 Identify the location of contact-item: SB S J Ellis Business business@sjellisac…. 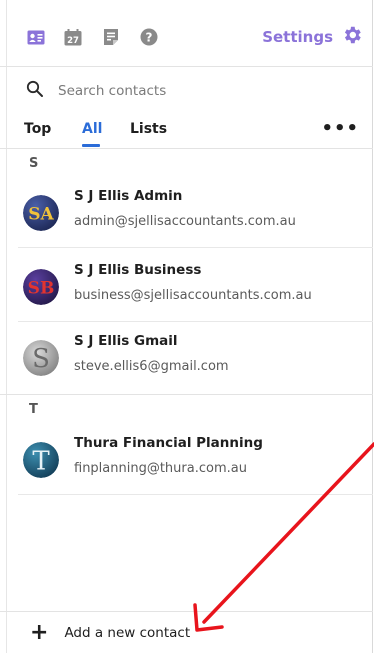
(195, 287).